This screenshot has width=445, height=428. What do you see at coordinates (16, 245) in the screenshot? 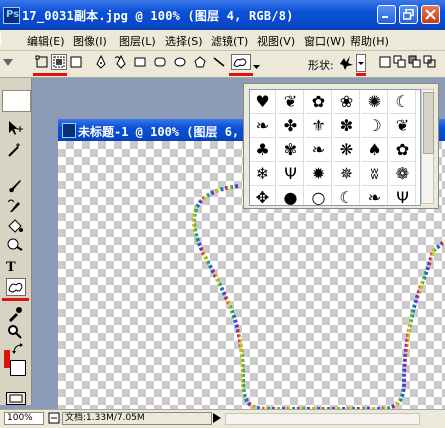
I see `dodge-tool` at bounding box center [16, 245].